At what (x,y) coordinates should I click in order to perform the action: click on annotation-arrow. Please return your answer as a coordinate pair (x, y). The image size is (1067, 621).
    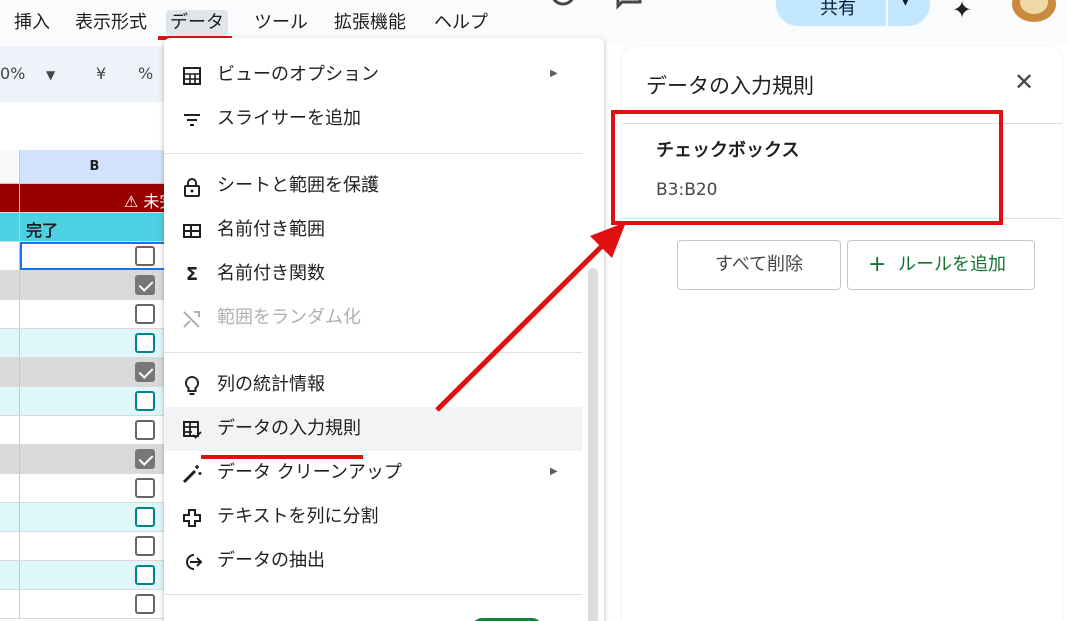
    Looking at the image, I should click on (530, 317).